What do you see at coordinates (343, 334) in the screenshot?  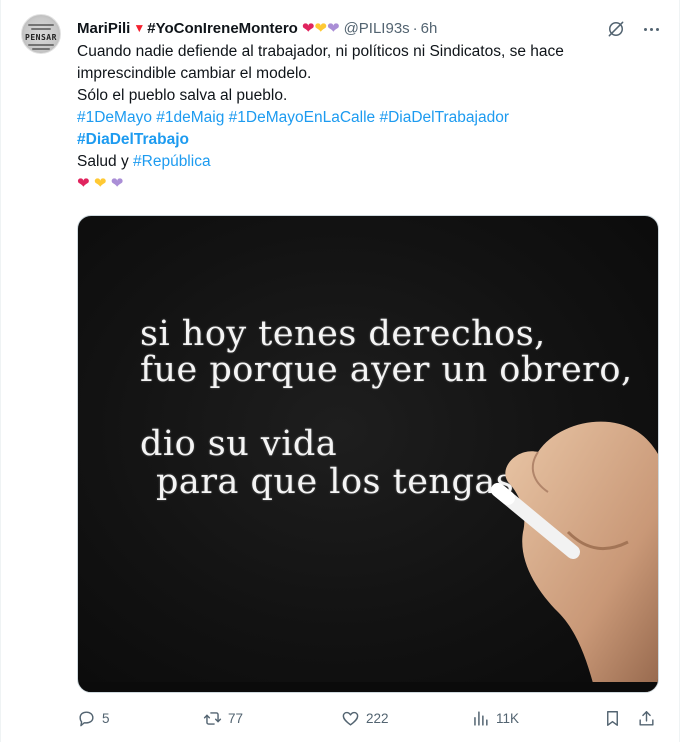 I see `chalk-text-line: si hoy tenes derechos,` at bounding box center [343, 334].